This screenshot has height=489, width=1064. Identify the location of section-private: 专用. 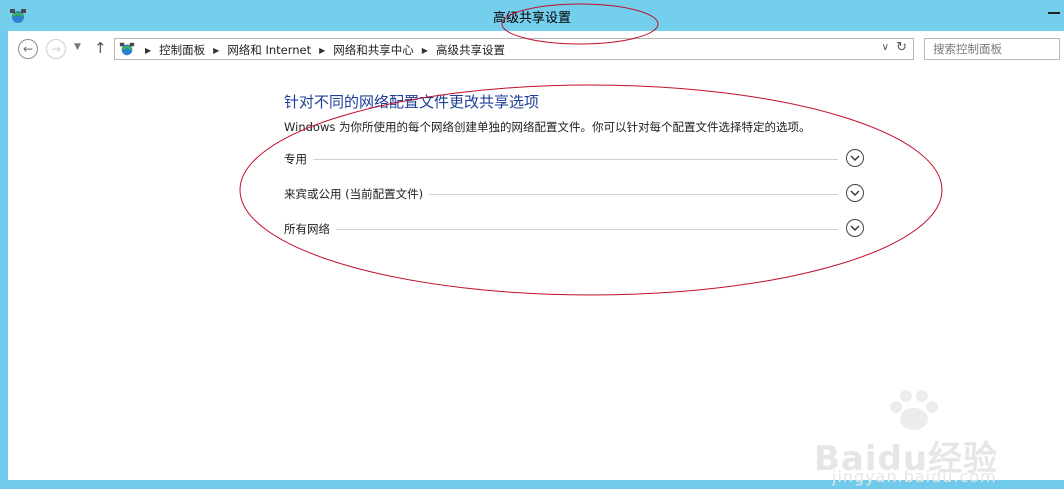
(574, 159).